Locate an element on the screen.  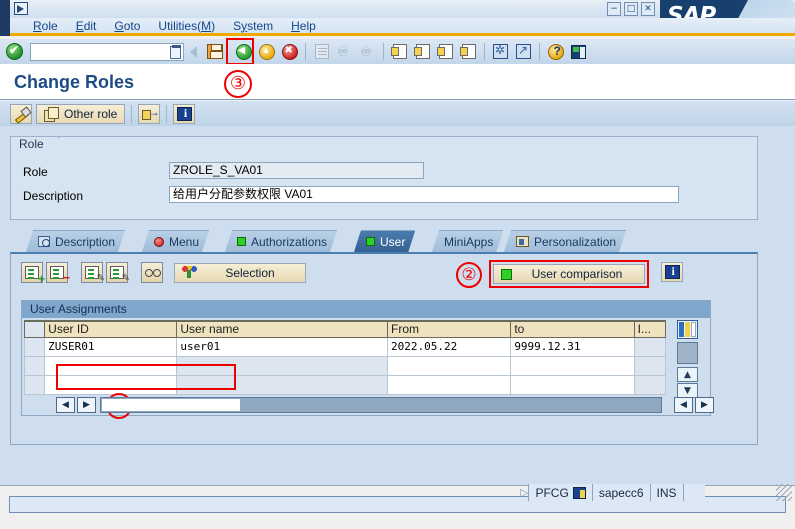
scroll-right-icon-2: ▶ is located at coordinates (704, 405).